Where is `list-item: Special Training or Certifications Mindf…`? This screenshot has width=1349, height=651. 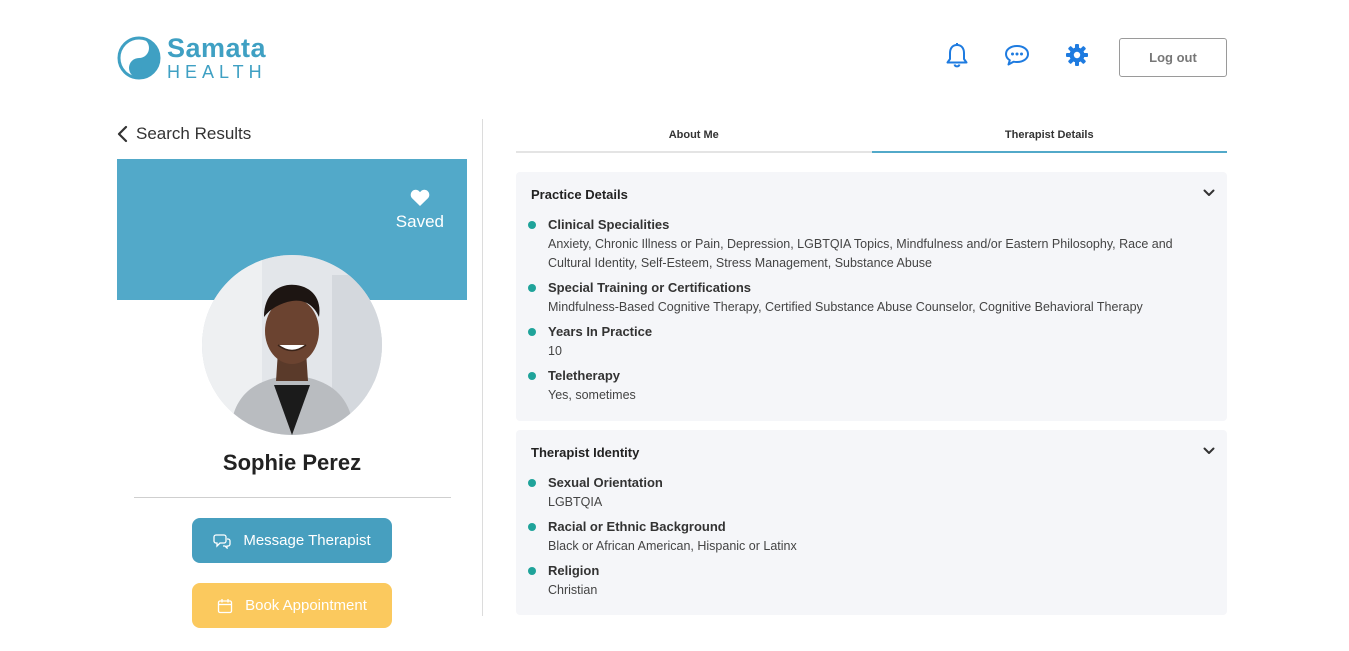 list-item: Special Training or Certifications Mindf… is located at coordinates (867, 298).